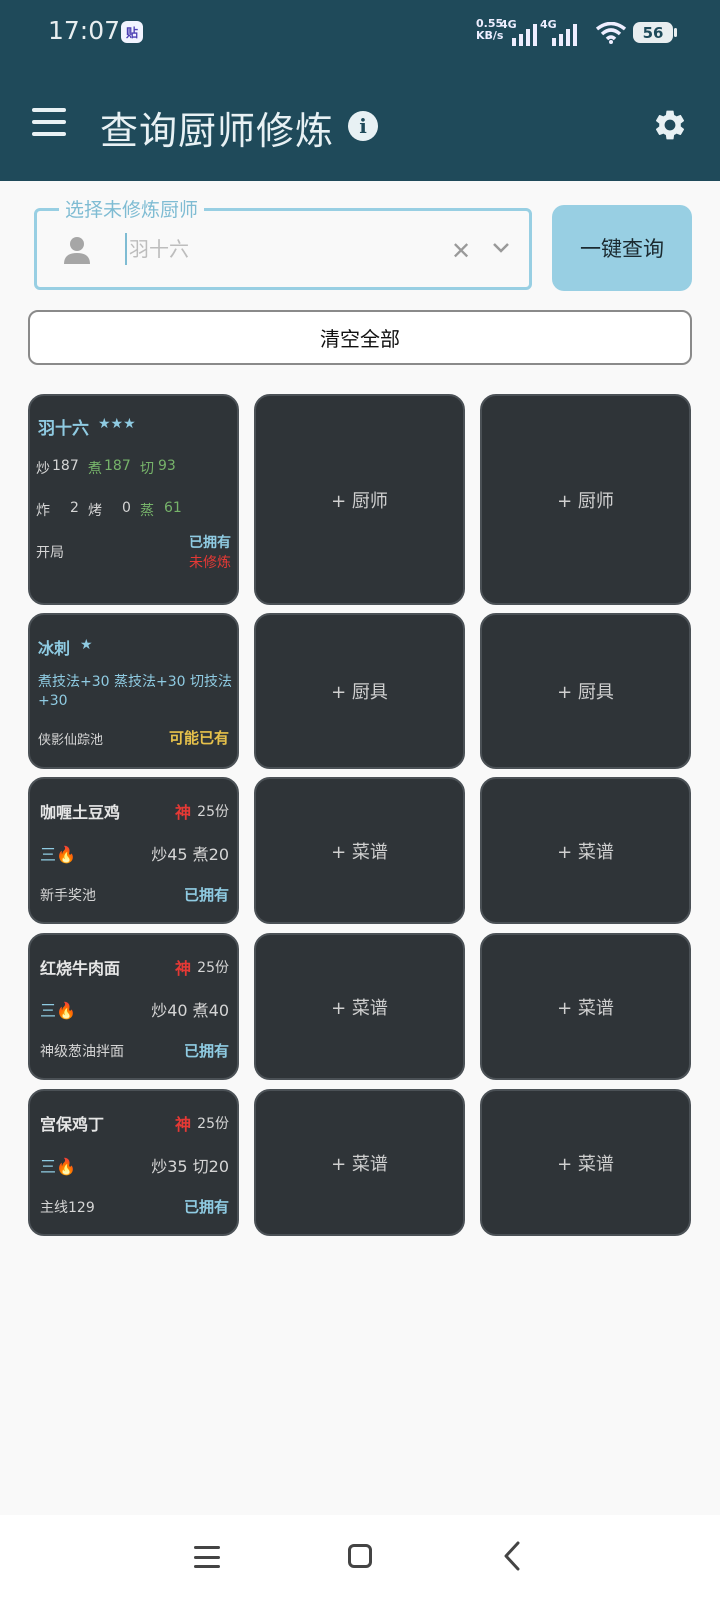 The width and height of the screenshot is (720, 1600). What do you see at coordinates (117, 424) in the screenshot?
I see `chef-stars: ★★★` at bounding box center [117, 424].